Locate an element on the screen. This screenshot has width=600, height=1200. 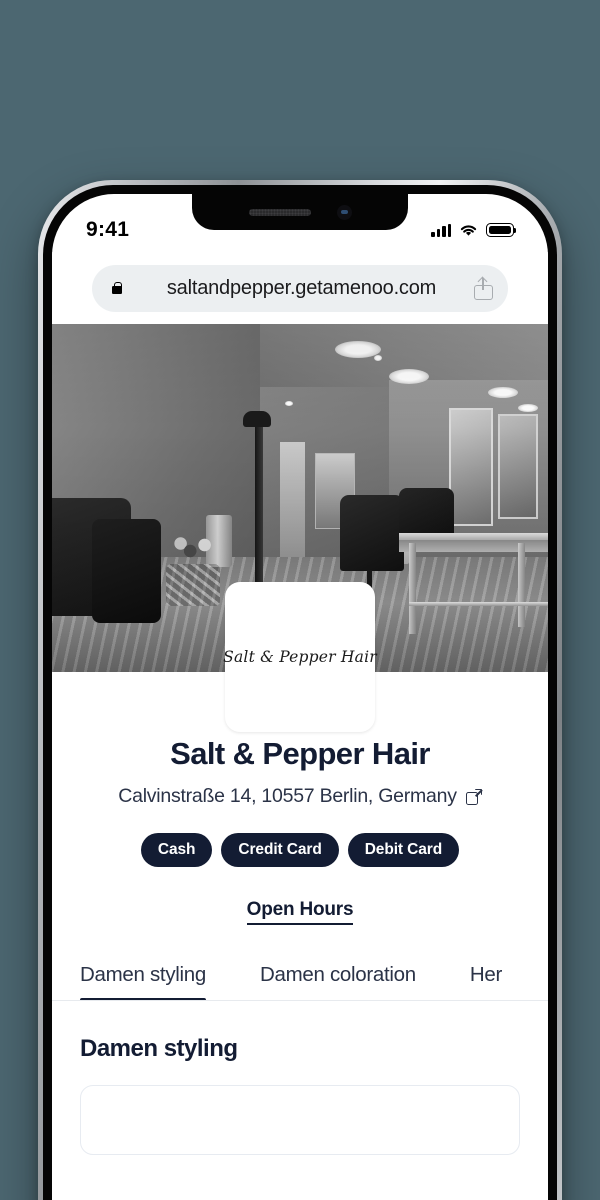
service-card is located at coordinates (300, 1120).